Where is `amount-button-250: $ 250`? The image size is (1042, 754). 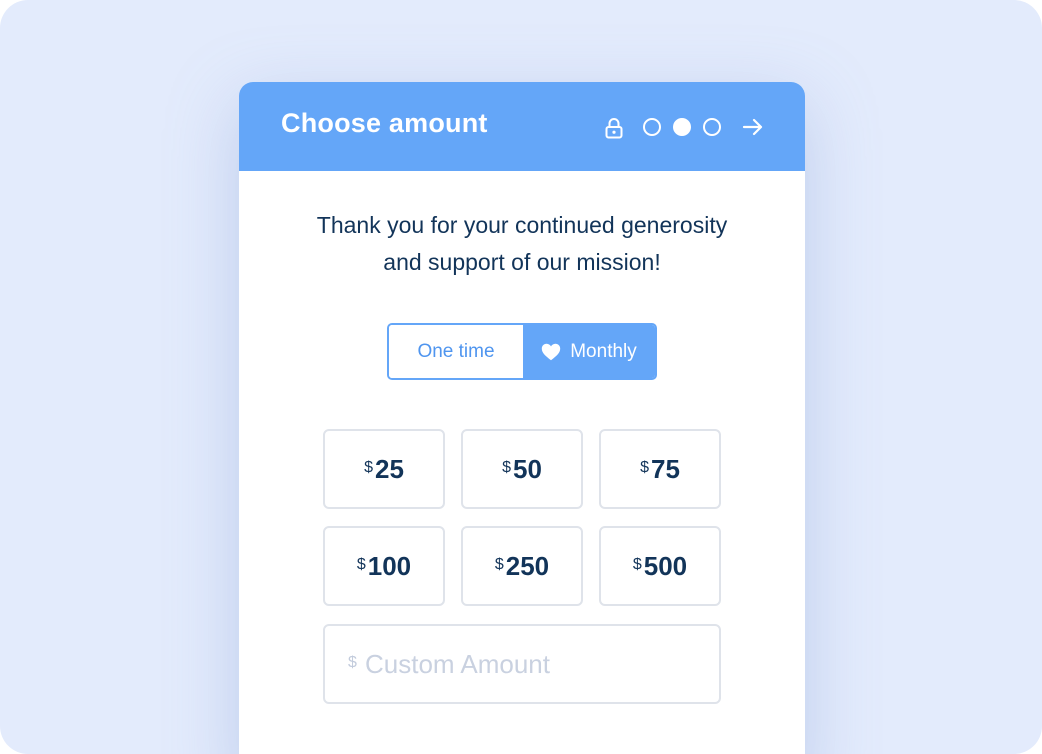 amount-button-250: $ 250 is located at coordinates (522, 566).